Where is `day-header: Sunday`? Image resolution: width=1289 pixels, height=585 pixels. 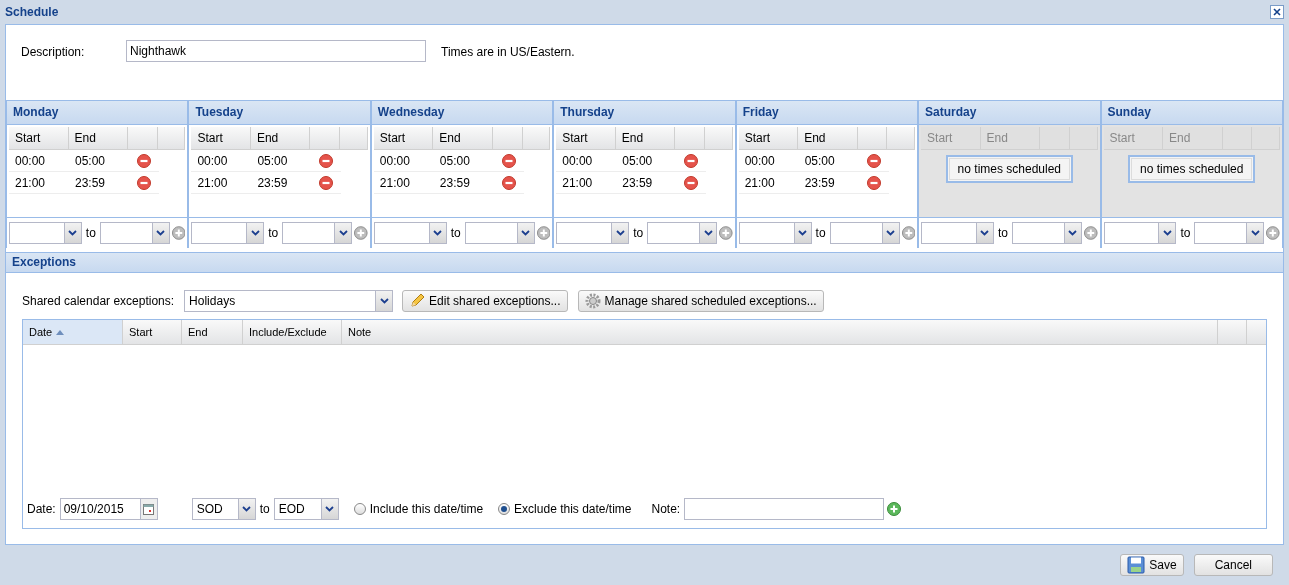 day-header: Sunday is located at coordinates (1191, 112).